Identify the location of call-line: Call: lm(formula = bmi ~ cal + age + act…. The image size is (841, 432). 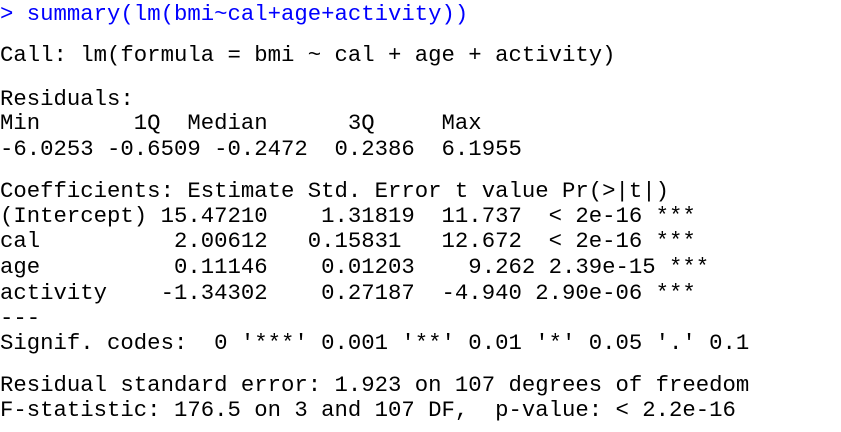
(308, 55).